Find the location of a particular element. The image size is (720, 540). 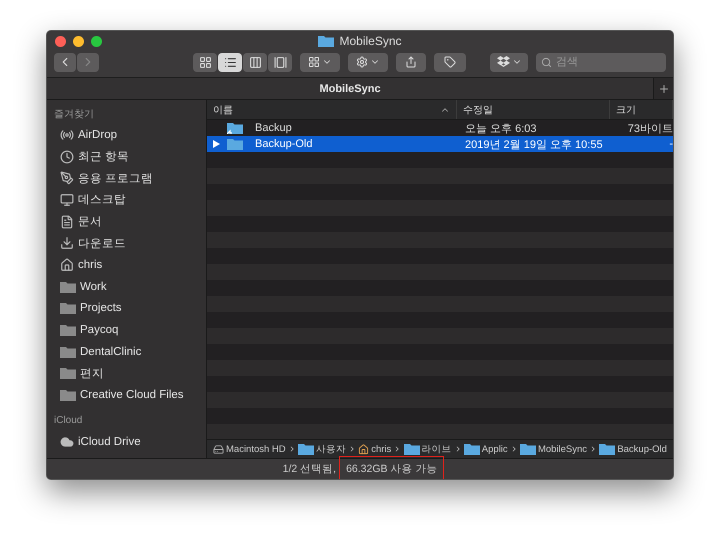

sidebar-item: 최근 항목 is located at coordinates (130, 157).